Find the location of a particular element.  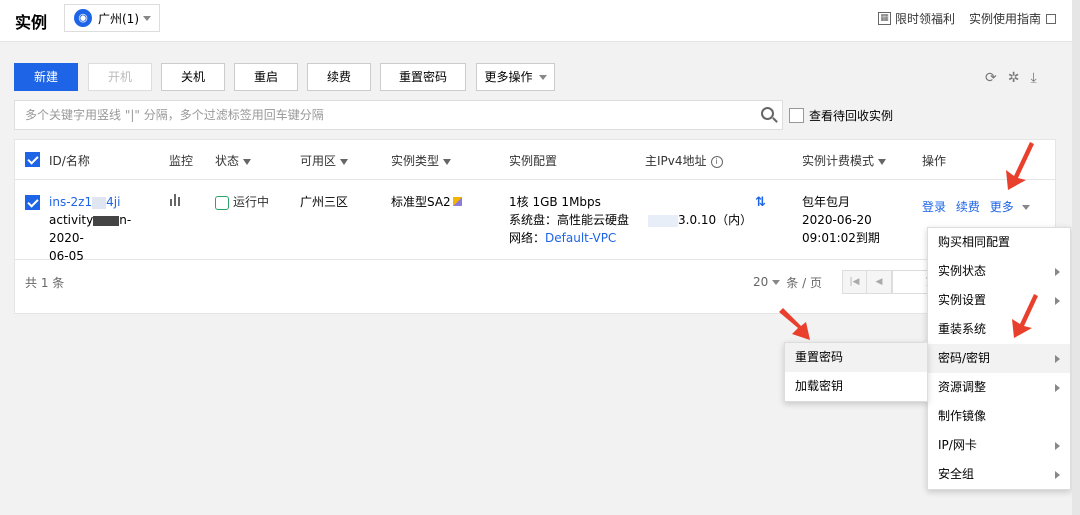

recycle-label: 查看待回收实例 is located at coordinates (851, 116).